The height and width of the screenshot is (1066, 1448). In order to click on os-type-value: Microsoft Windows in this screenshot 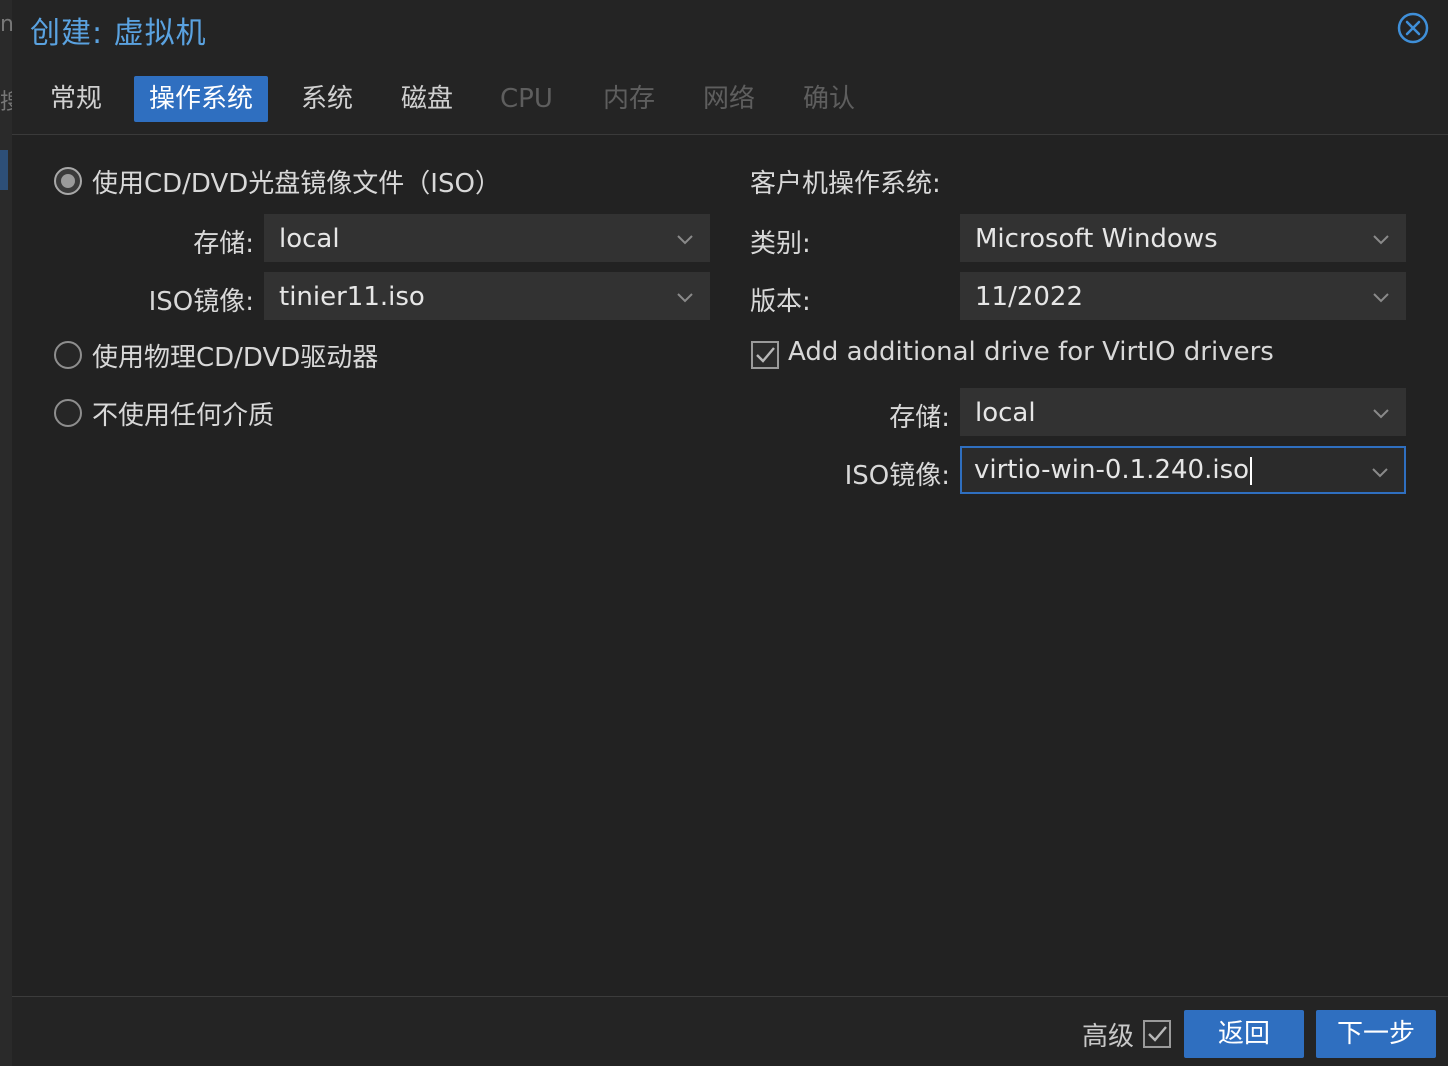, I will do `click(1096, 239)`.